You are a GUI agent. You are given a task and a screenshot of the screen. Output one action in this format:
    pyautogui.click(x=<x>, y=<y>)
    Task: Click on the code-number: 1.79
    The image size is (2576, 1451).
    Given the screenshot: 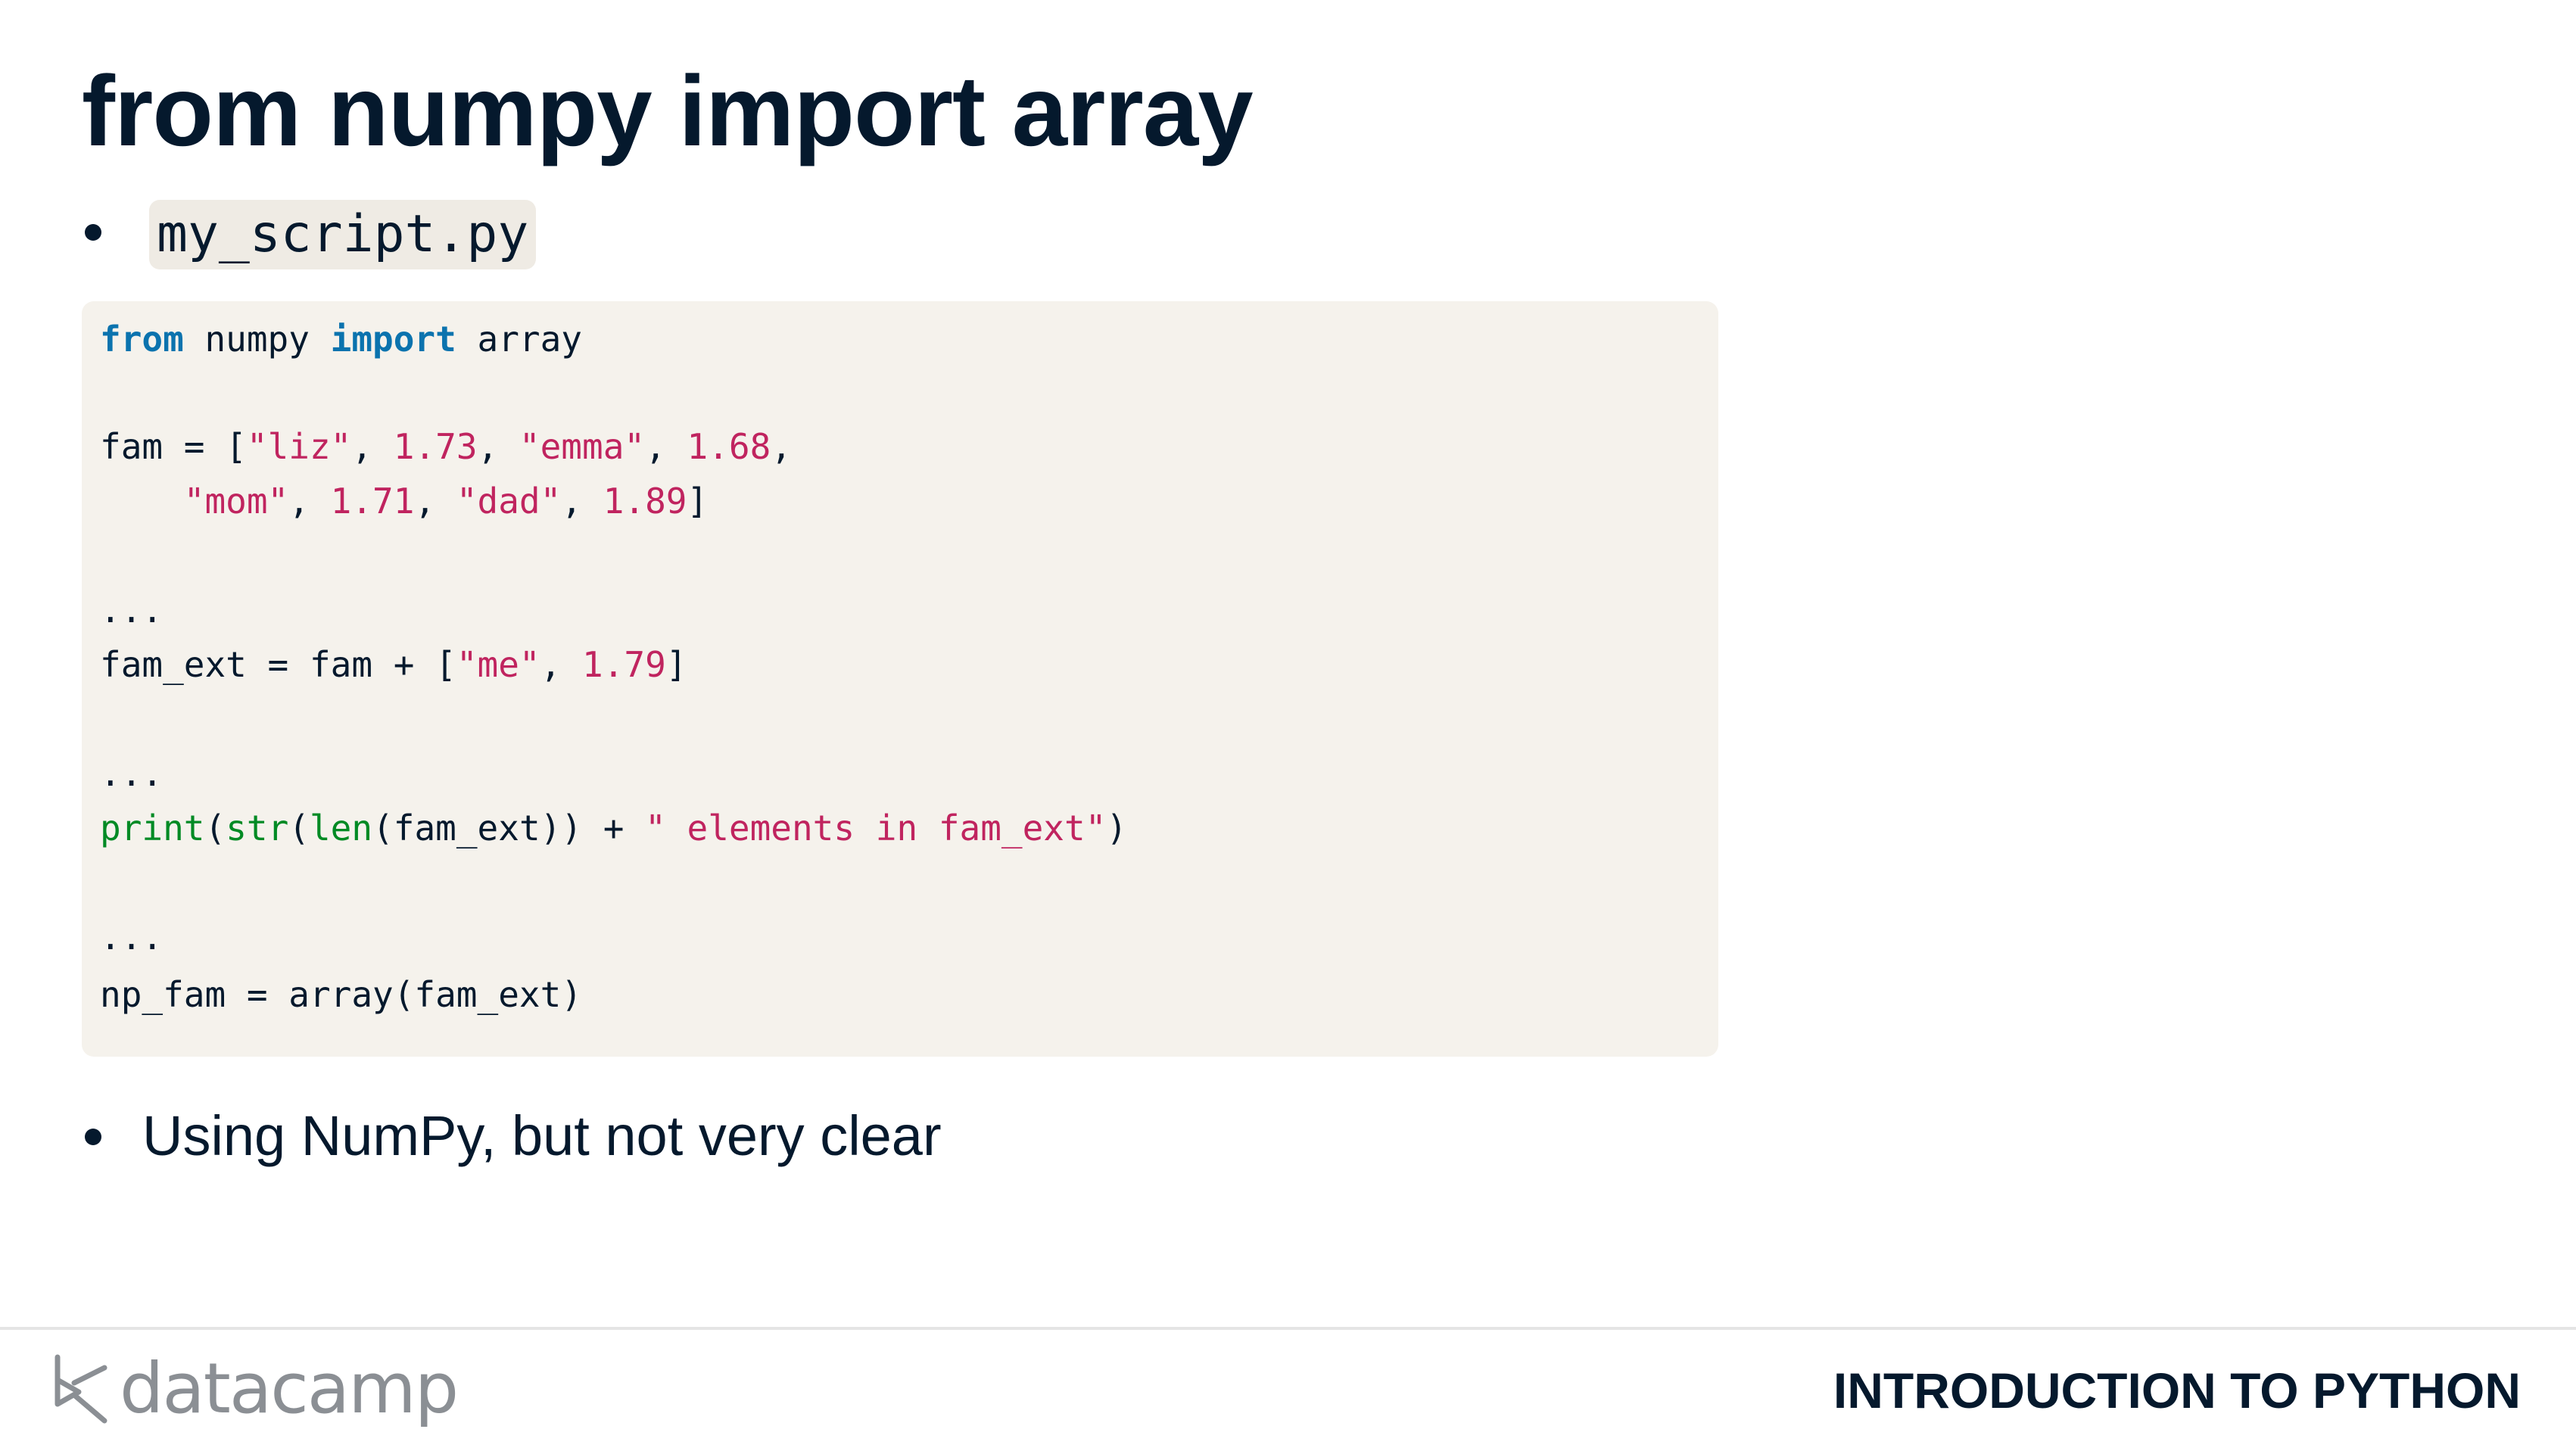 What is the action you would take?
    pyautogui.click(x=623, y=665)
    